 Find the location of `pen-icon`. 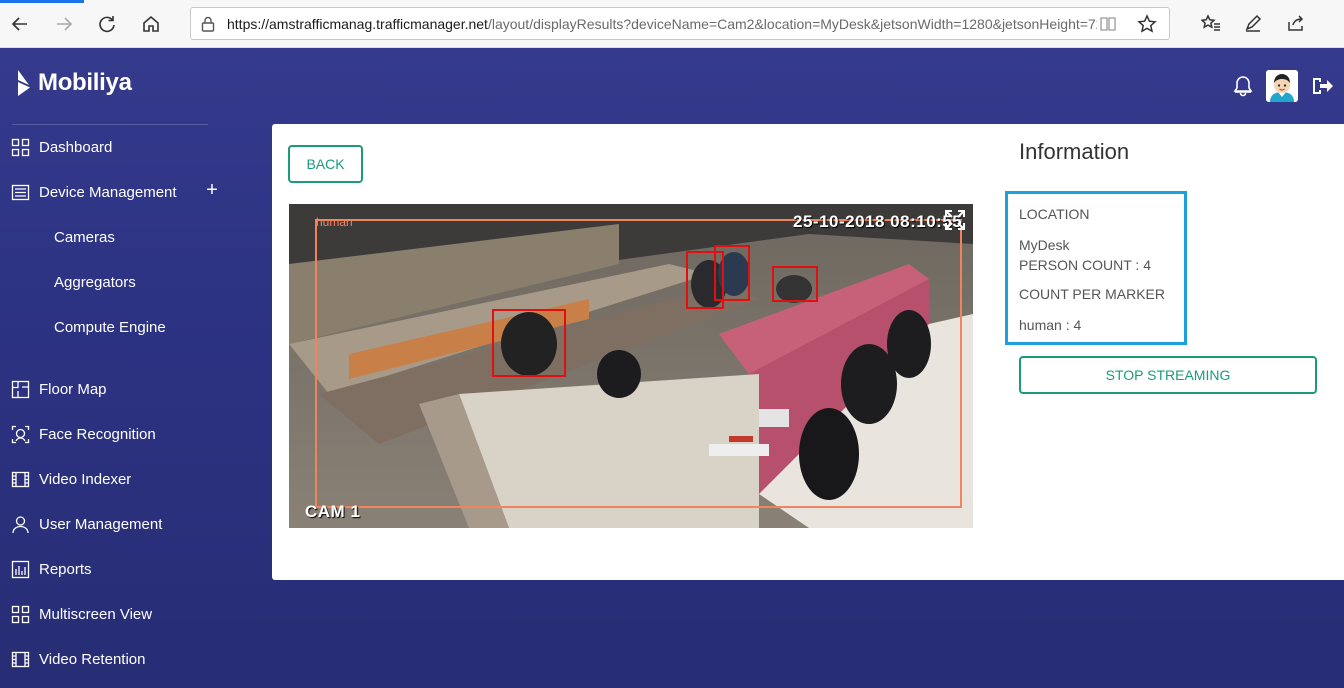

pen-icon is located at coordinates (1253, 23).